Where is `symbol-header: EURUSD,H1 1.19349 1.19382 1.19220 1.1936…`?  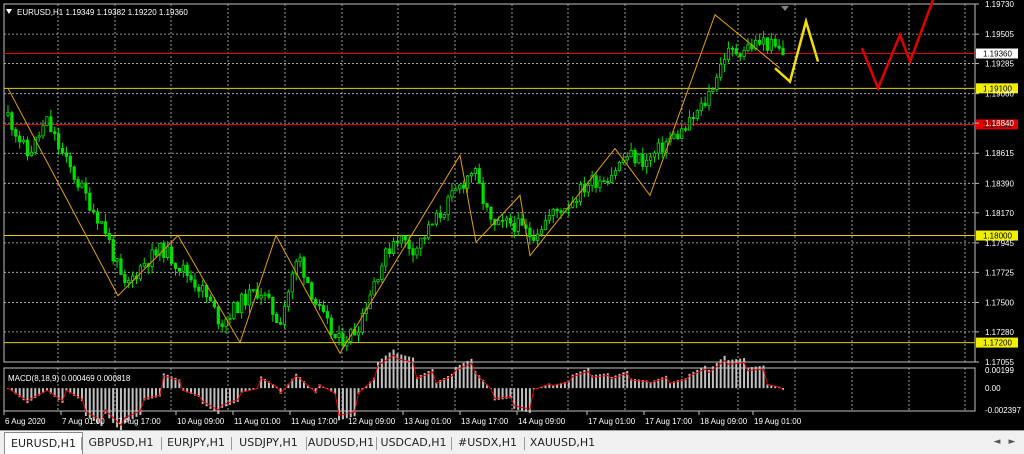 symbol-header: EURUSD,H1 1.19349 1.19382 1.19220 1.1936… is located at coordinates (102, 12).